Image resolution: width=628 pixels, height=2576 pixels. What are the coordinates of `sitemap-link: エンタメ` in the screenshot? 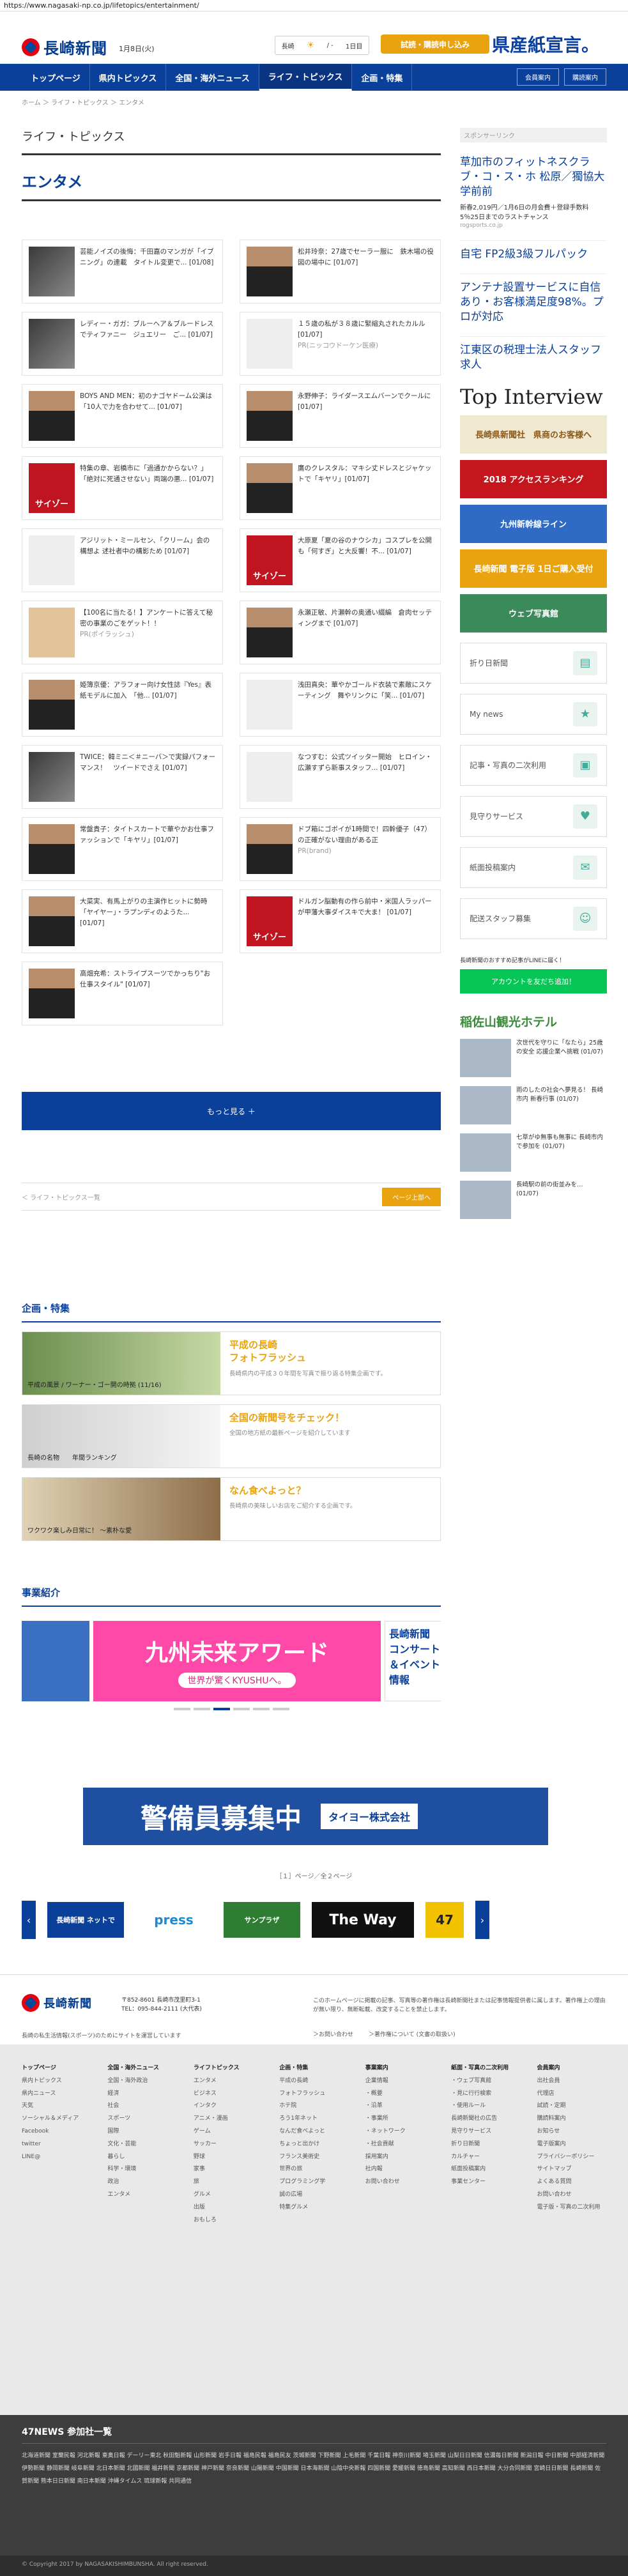 It's located at (228, 2081).